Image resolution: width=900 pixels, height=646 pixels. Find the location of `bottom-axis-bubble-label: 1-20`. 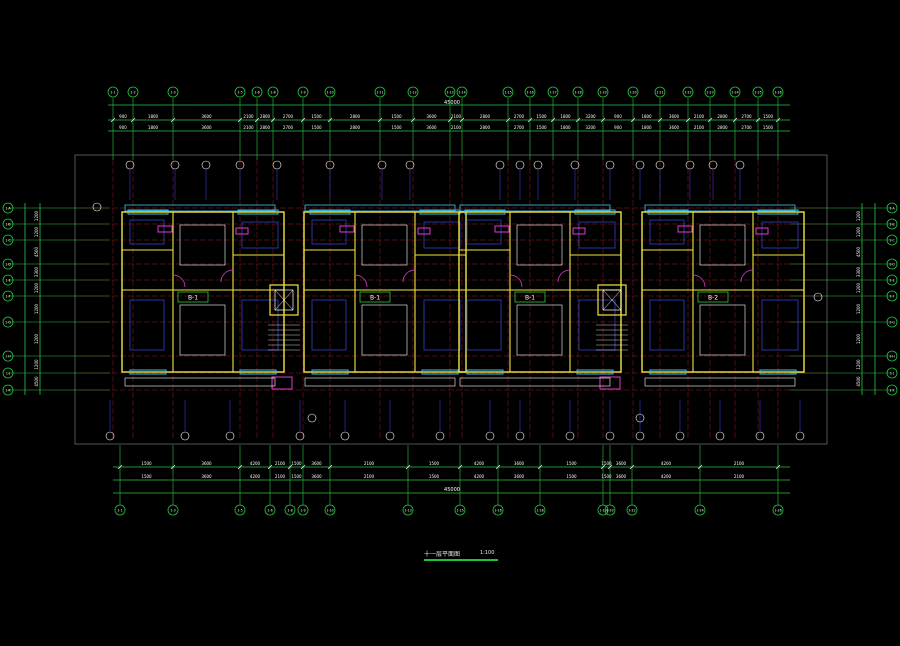

bottom-axis-bubble-label: 1-20 is located at coordinates (609, 511).